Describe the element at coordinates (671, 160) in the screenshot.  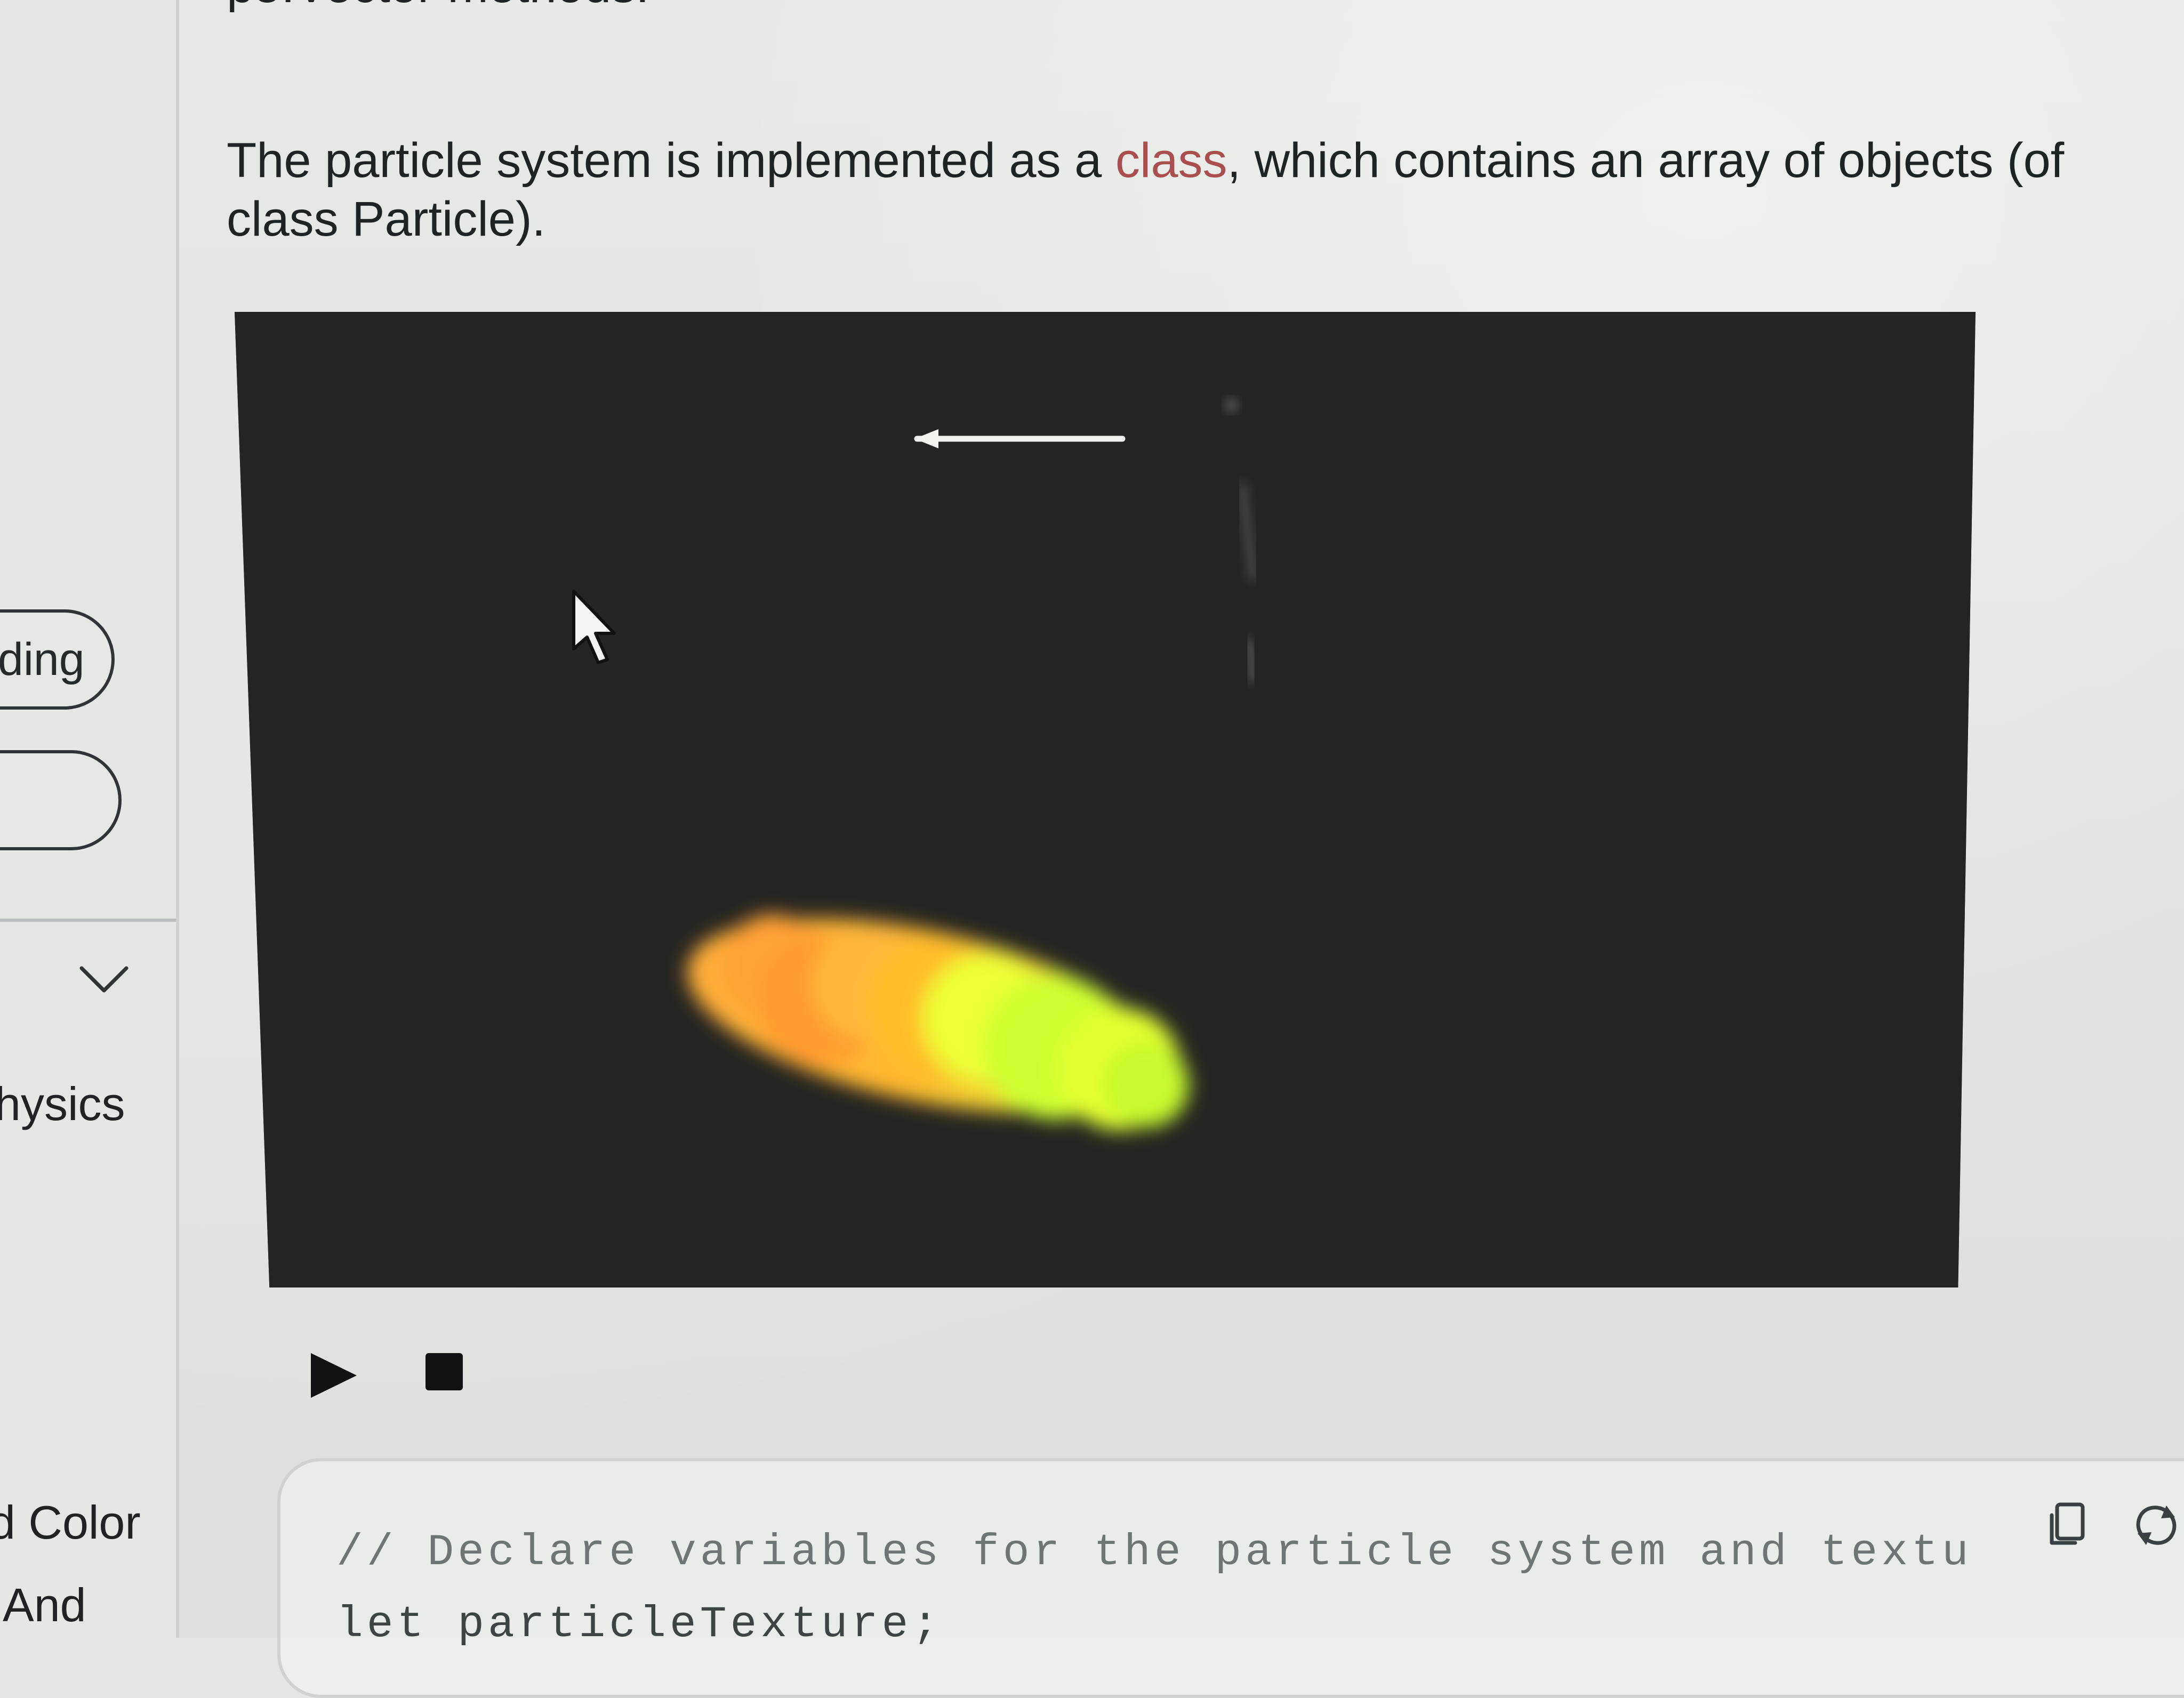
I see `paragraph-text-start: The particle system is implemented as a` at that location.